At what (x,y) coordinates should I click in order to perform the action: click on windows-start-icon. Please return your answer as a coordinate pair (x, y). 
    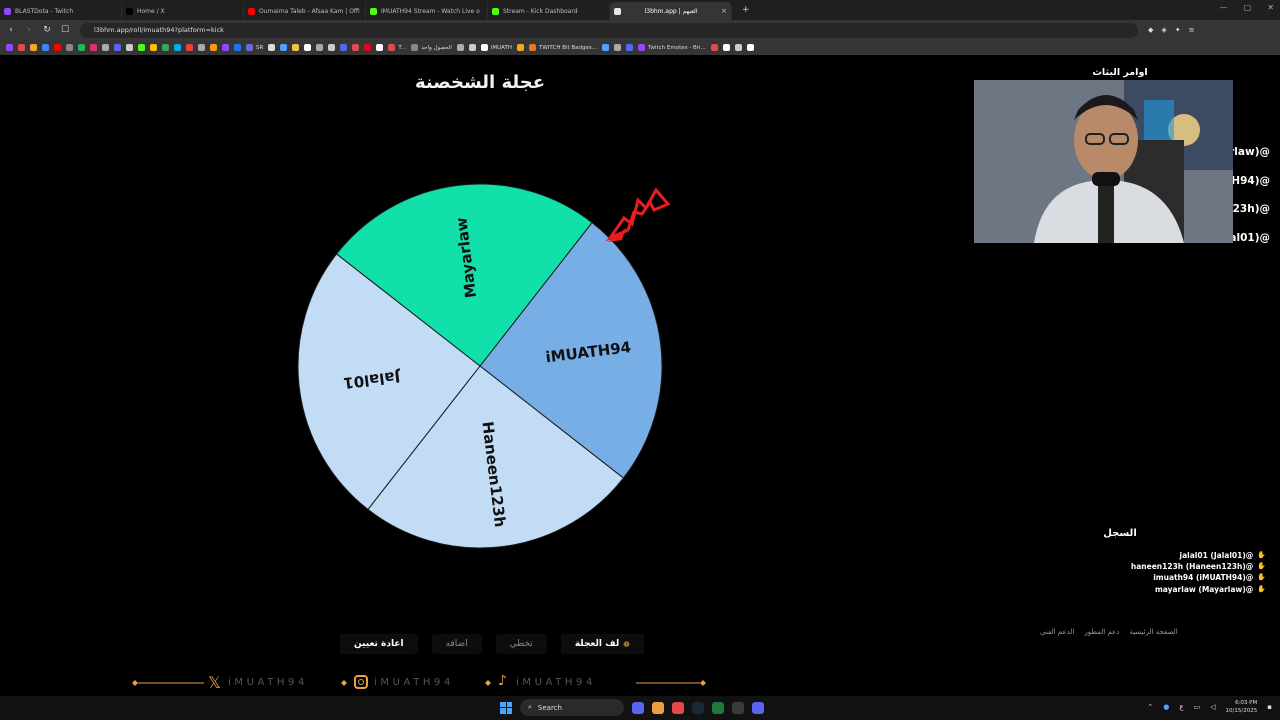
    Looking at the image, I should click on (506, 707).